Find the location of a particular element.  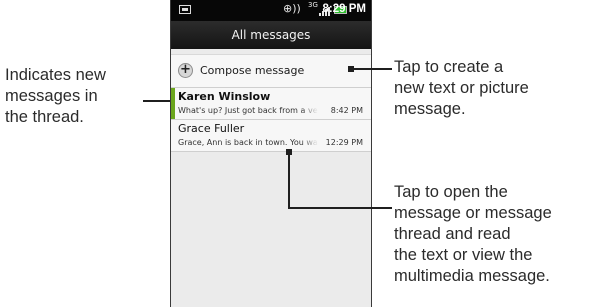

callout-line: new text or picture is located at coordinates (461, 88).